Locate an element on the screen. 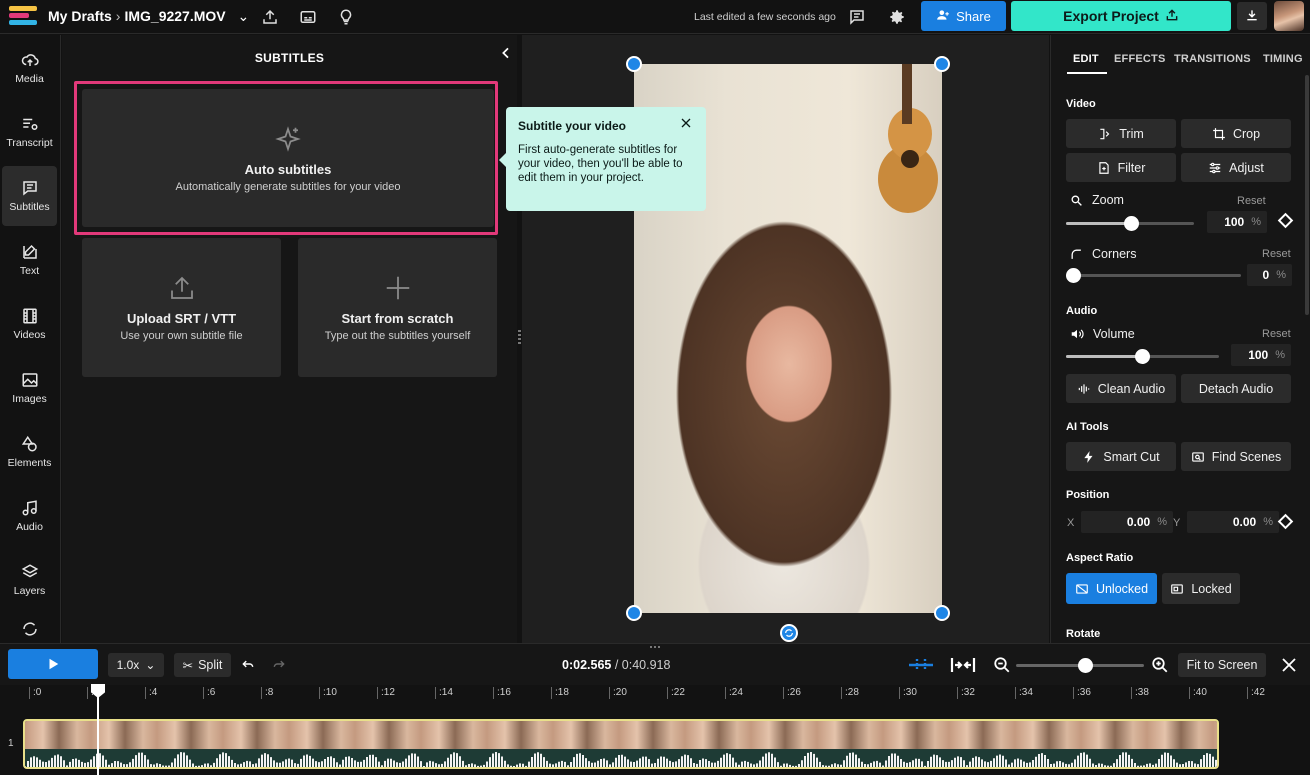 The height and width of the screenshot is (775, 1310). clean-audio-label: Clean Audio is located at coordinates (1131, 388).